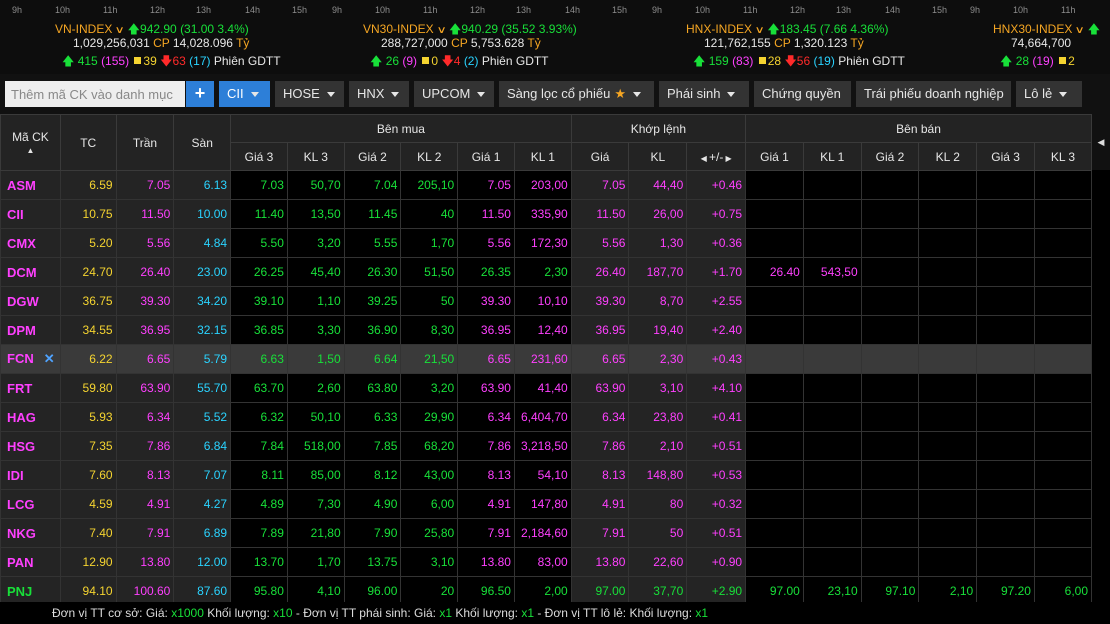  Describe the element at coordinates (372, 185) in the screenshot. I see `cell-buy-price: 7.04` at that location.